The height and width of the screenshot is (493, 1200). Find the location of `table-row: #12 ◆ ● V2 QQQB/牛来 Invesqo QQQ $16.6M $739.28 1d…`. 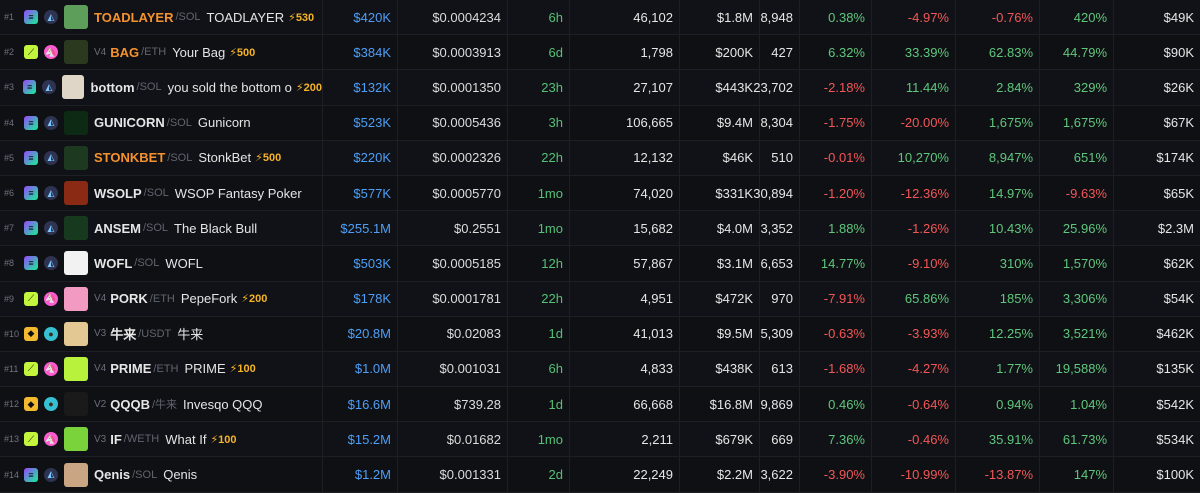

table-row: #12 ◆ ● V2 QQQB/牛来 Invesqo QQQ $16.6M $739.28 1d… is located at coordinates (600, 405).